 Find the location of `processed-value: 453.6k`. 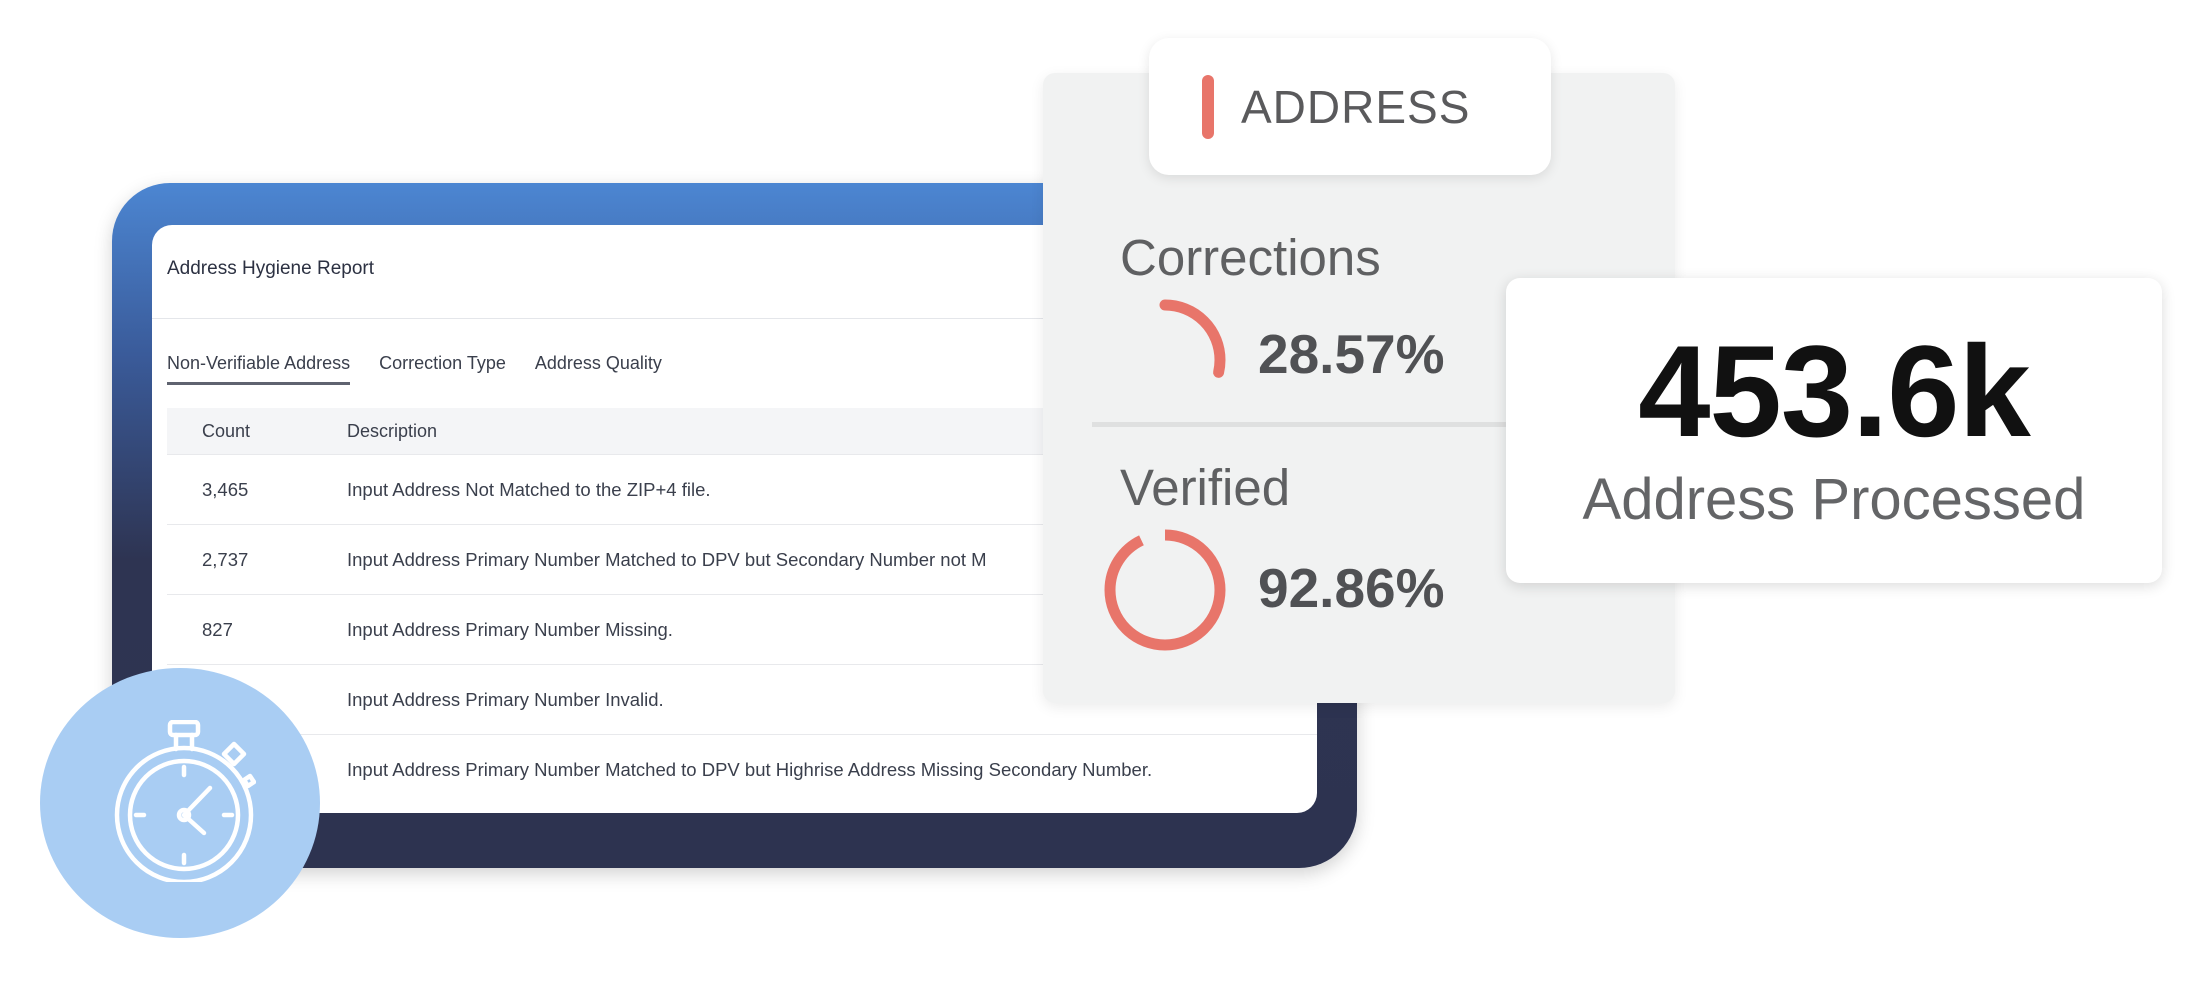

processed-value: 453.6k is located at coordinates (1834, 391).